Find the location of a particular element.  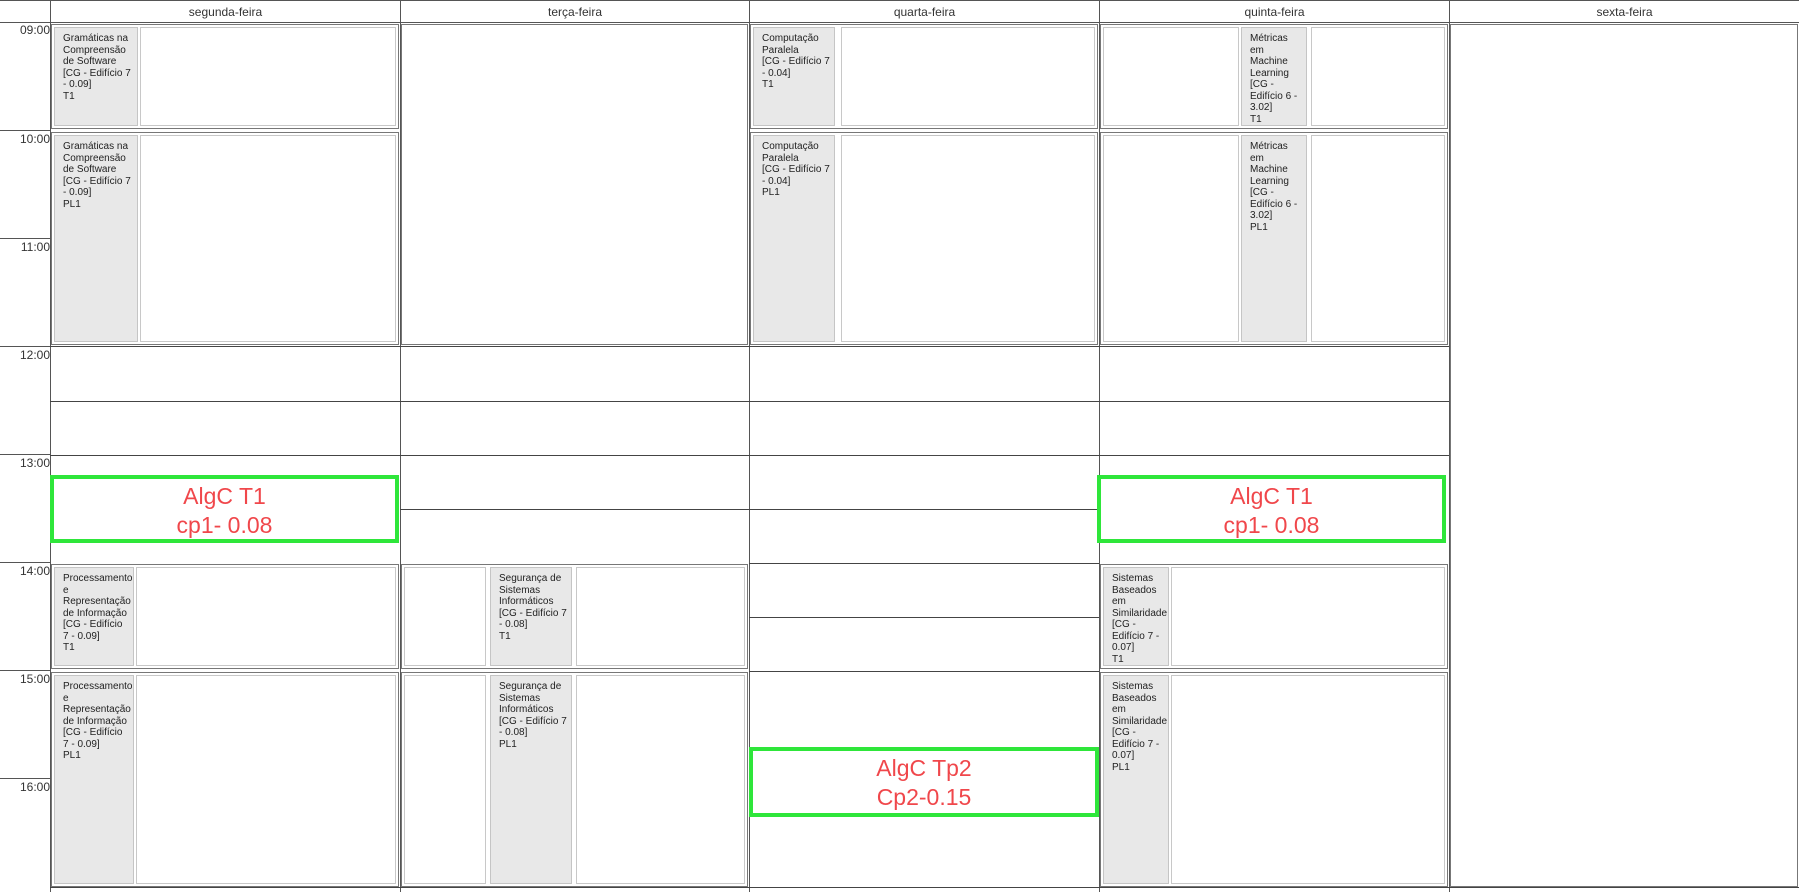

class-block is located at coordinates (574, 184).